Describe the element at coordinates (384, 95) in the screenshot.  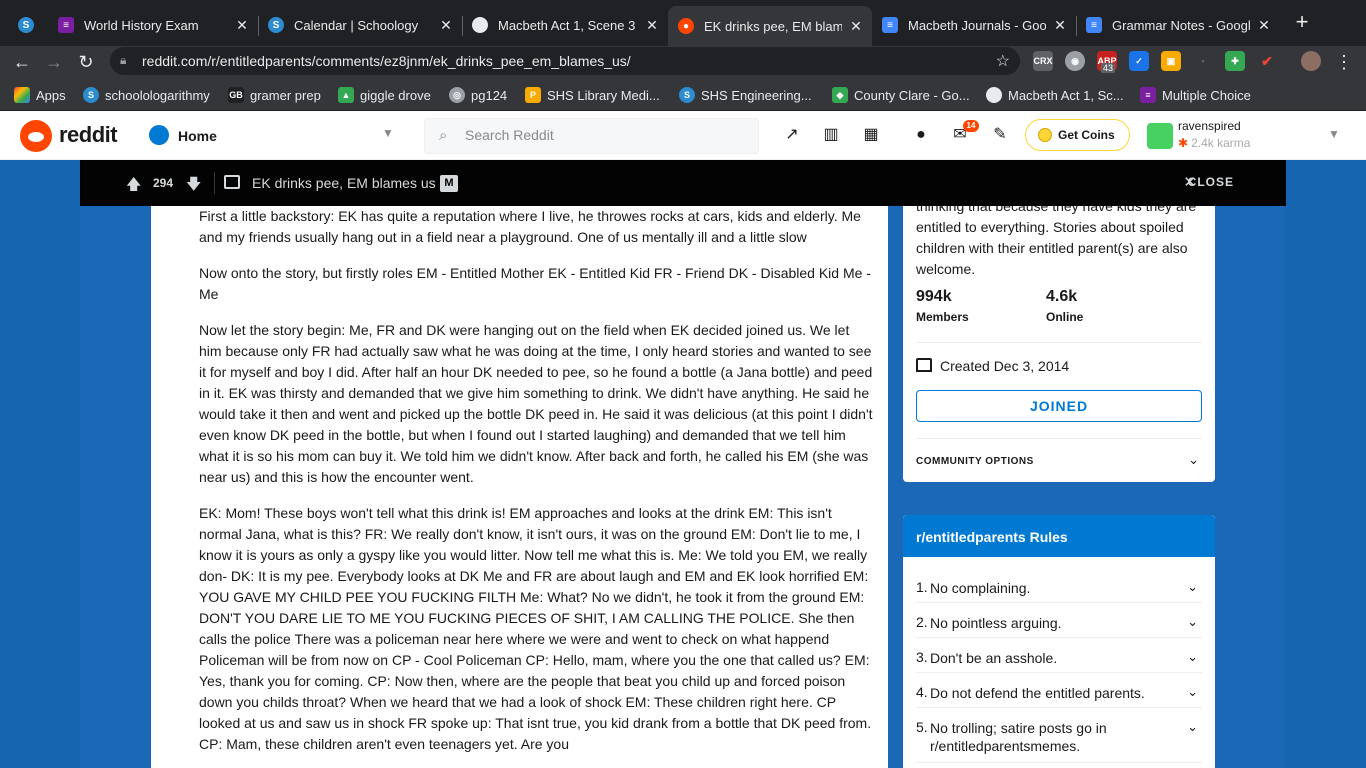
I see `bookmark-giggle-drove: ▲ giggle drove` at that location.